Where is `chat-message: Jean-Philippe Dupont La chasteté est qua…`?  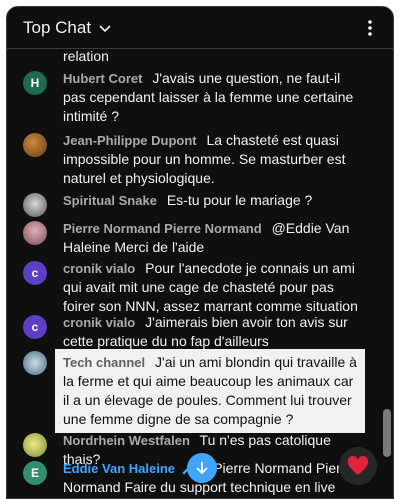 chat-message: Jean-Philippe Dupont La chasteté est qua… is located at coordinates (192, 159).